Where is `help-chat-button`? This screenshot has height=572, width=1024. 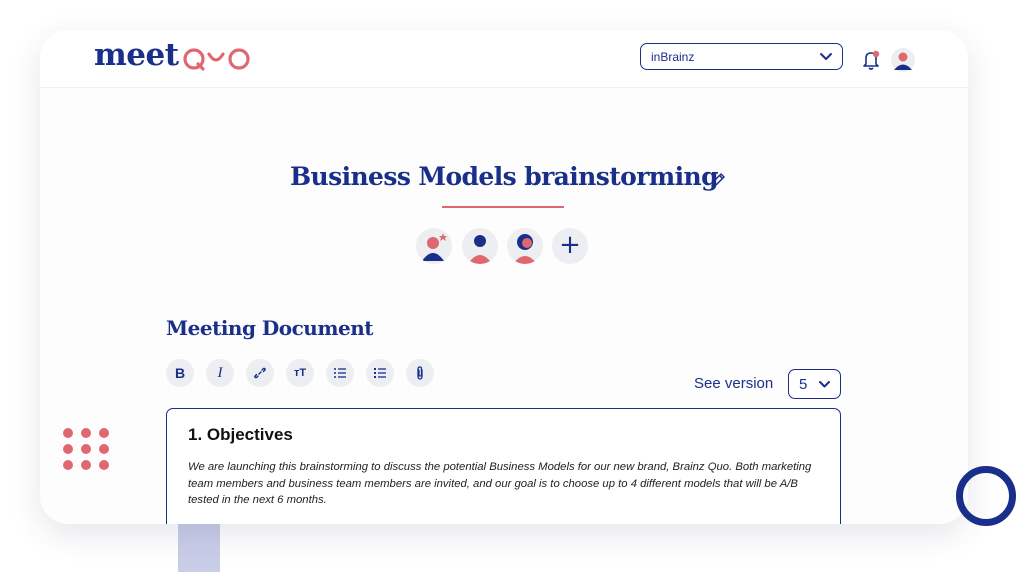
help-chat-button is located at coordinates (986, 496).